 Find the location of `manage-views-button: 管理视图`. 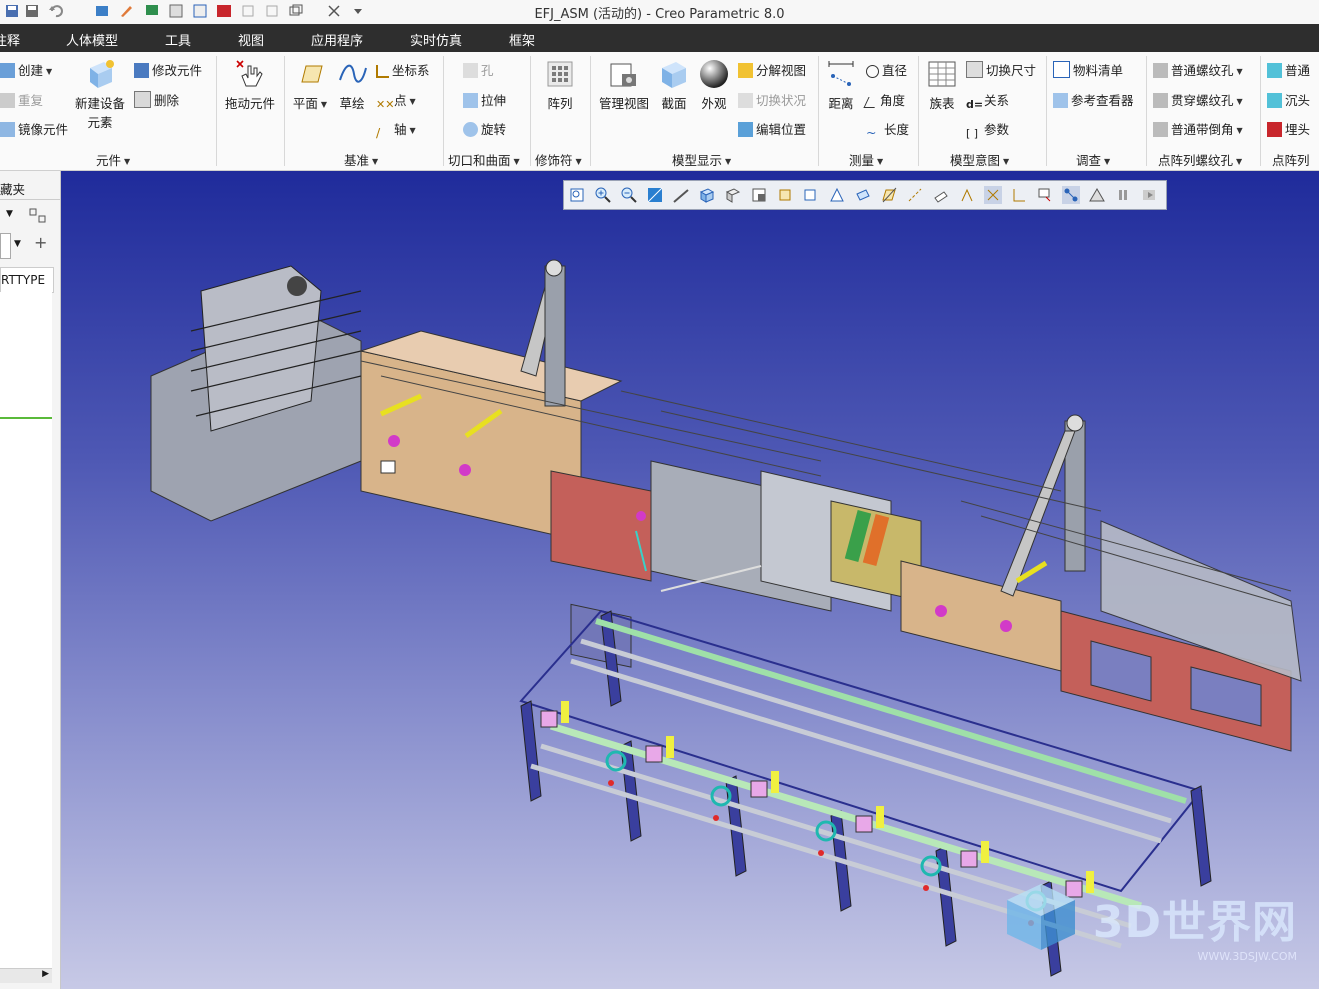

manage-views-button: 管理视图 is located at coordinates (624, 85).